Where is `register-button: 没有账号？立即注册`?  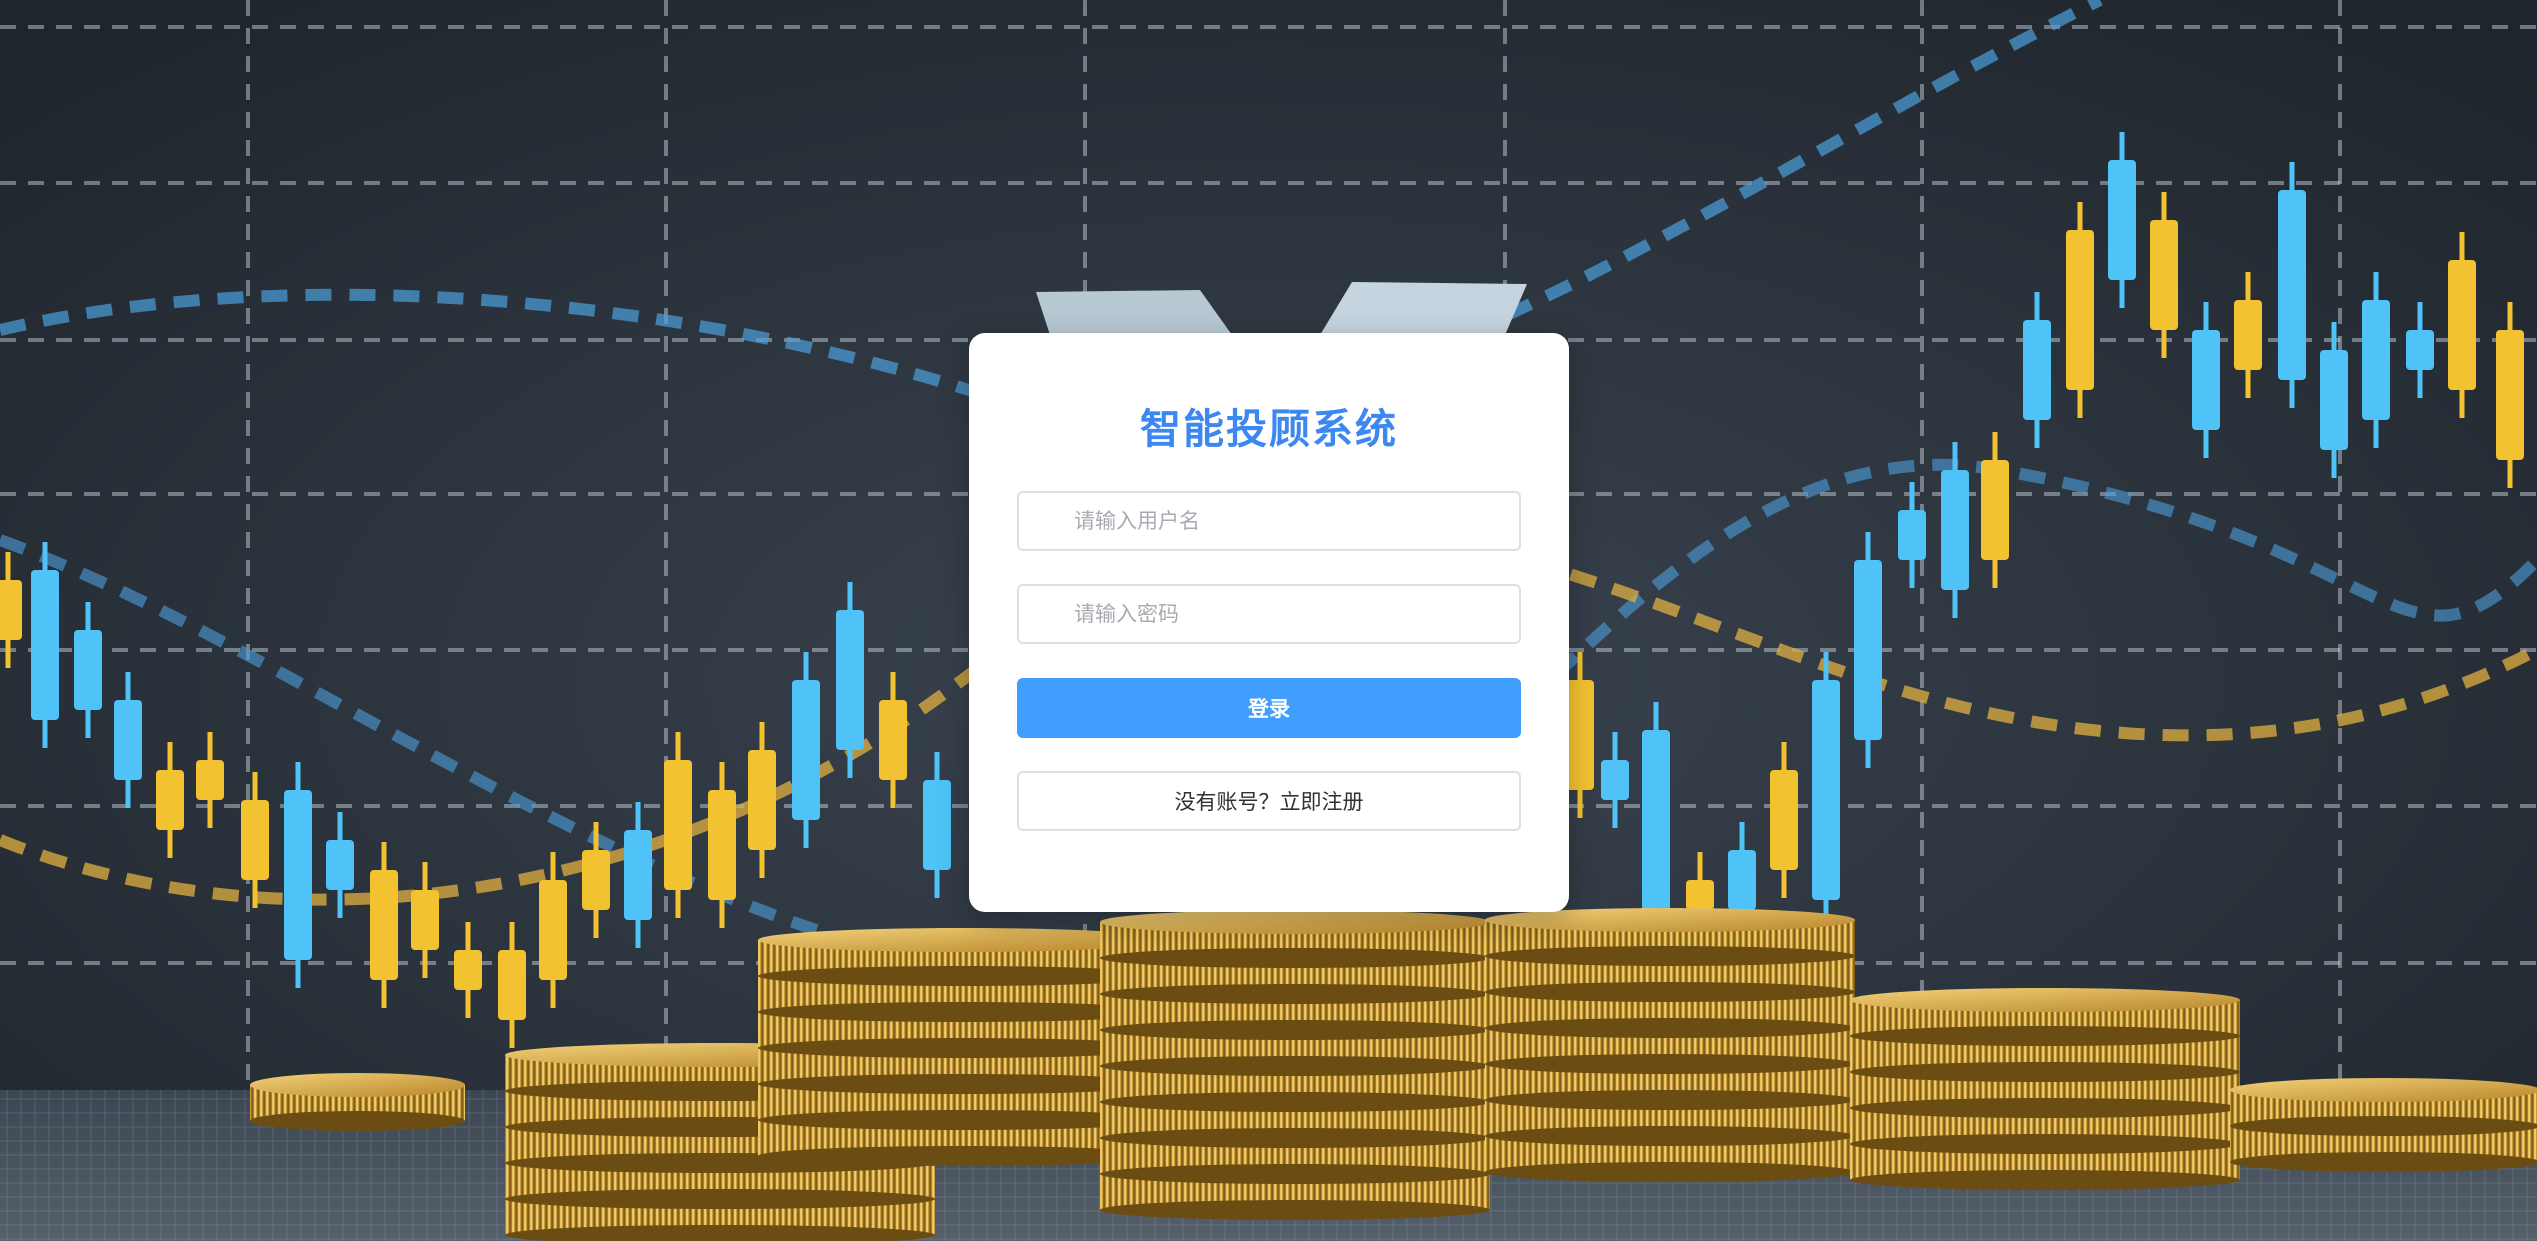
register-button: 没有账号？立即注册 is located at coordinates (1269, 801).